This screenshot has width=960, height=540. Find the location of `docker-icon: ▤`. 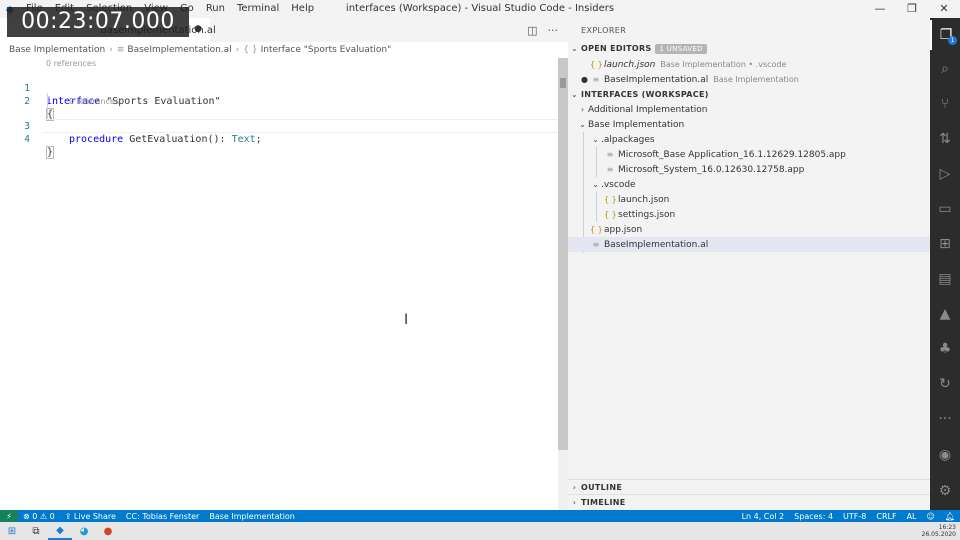

docker-icon: ▤ is located at coordinates (945, 279).